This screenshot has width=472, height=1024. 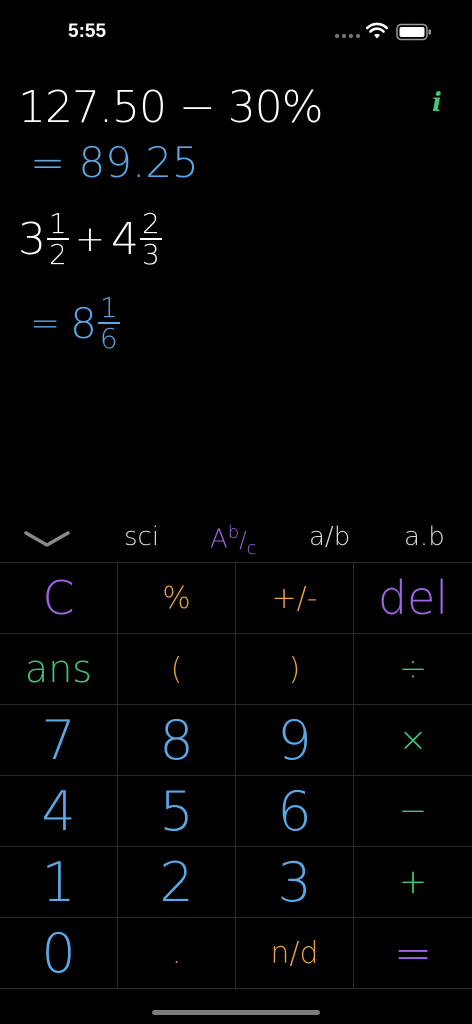 I want to click on key-multiply: ×, so click(x=413, y=740).